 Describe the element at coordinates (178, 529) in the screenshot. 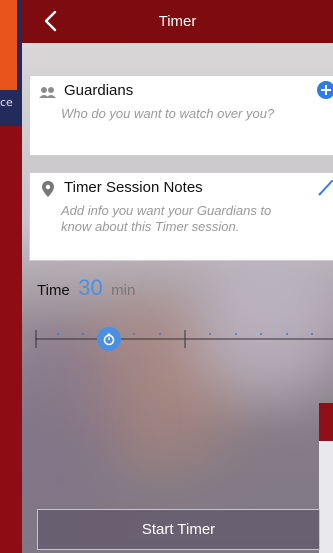

I see `start-timer-button: Start Timer` at that location.